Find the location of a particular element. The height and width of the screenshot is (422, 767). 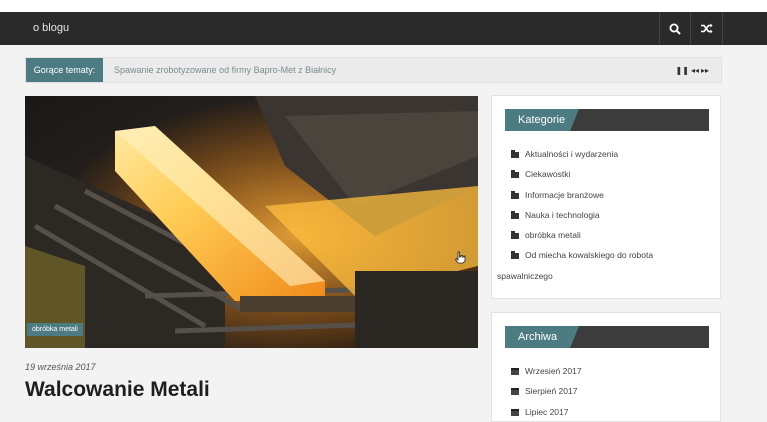

post-date: 19 września 2017 is located at coordinates (60, 367).